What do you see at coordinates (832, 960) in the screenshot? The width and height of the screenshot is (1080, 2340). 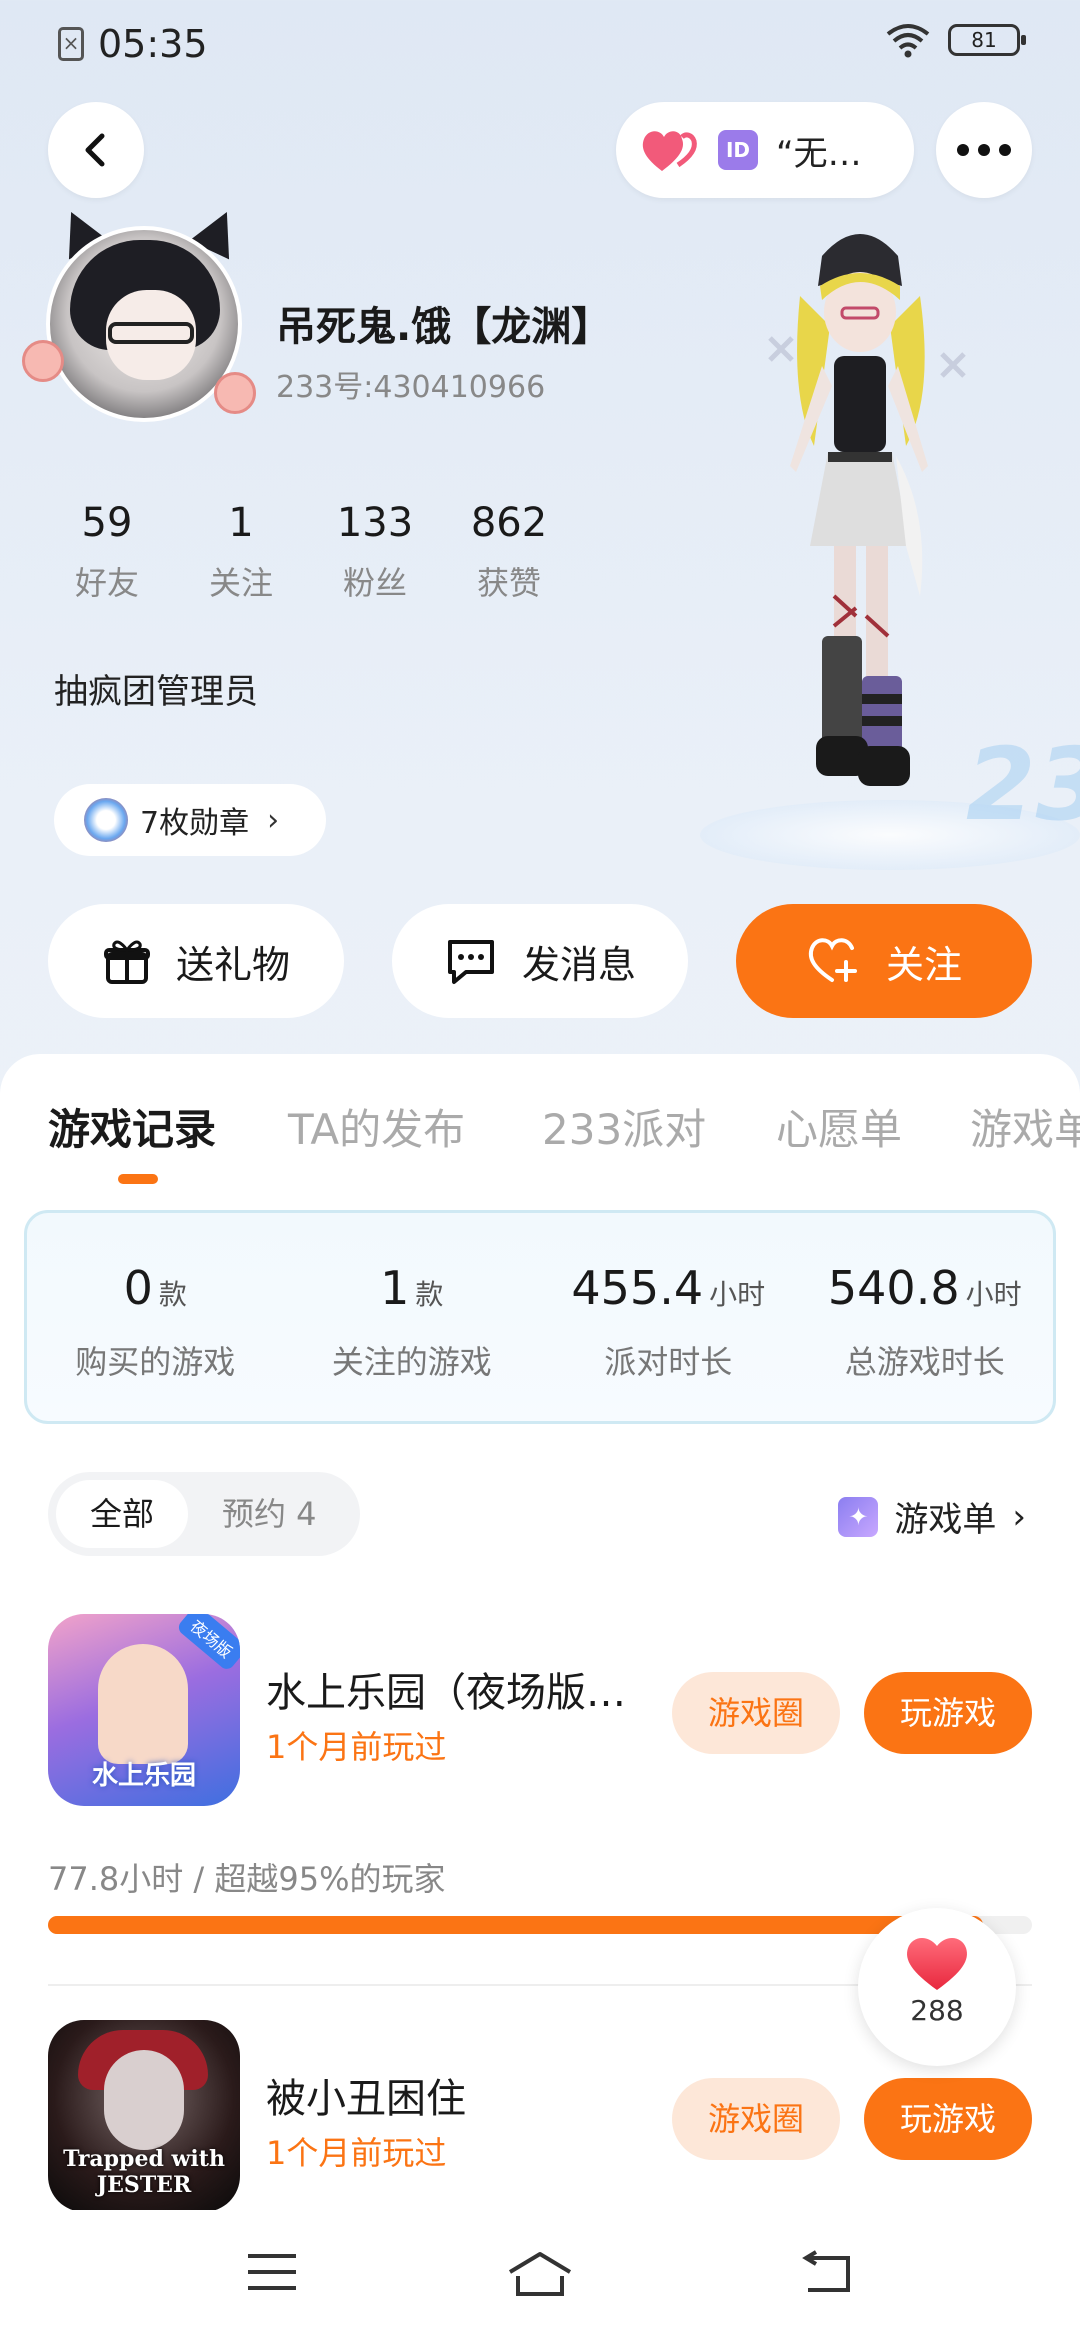 I see `heart-plus-icon` at bounding box center [832, 960].